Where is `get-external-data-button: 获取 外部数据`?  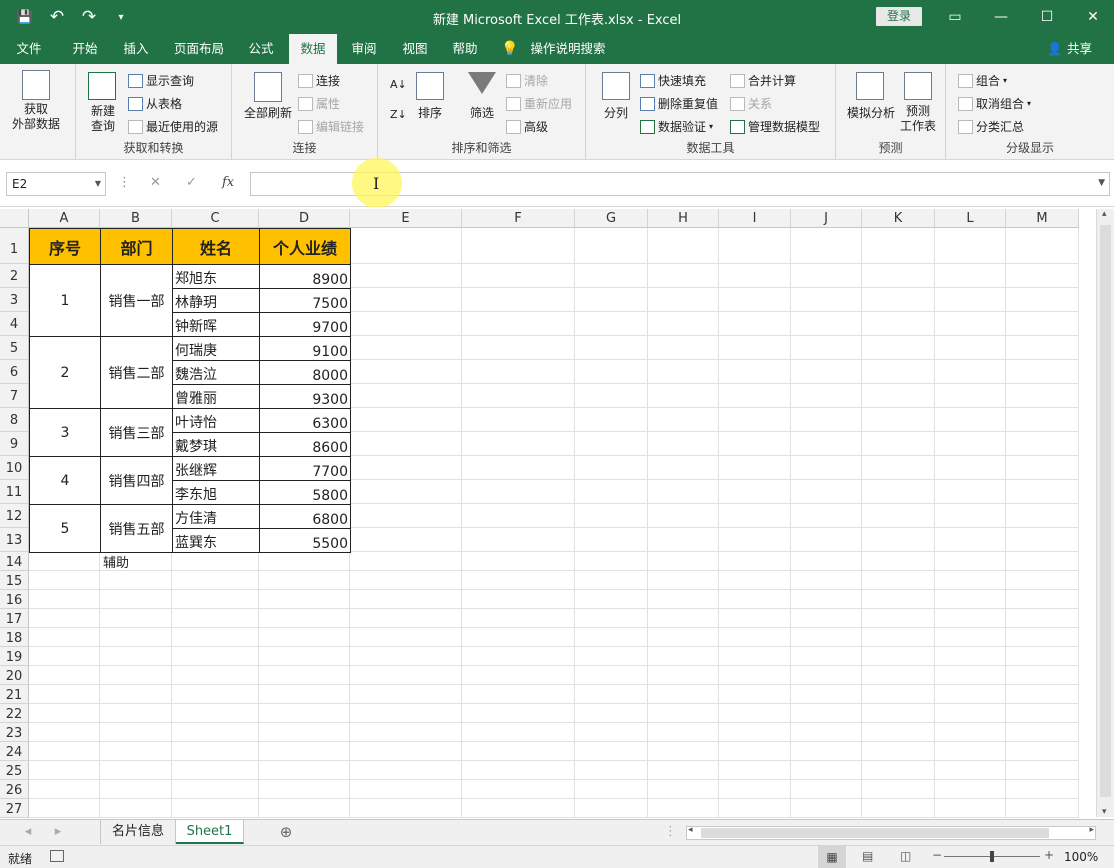
get-external-data-button: 获取 外部数据 is located at coordinates (36, 117).